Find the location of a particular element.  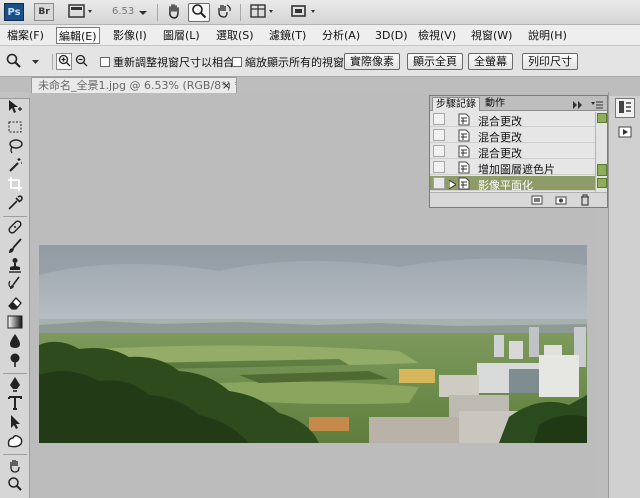

menu-analysis: 分析(A) is located at coordinates (341, 35).